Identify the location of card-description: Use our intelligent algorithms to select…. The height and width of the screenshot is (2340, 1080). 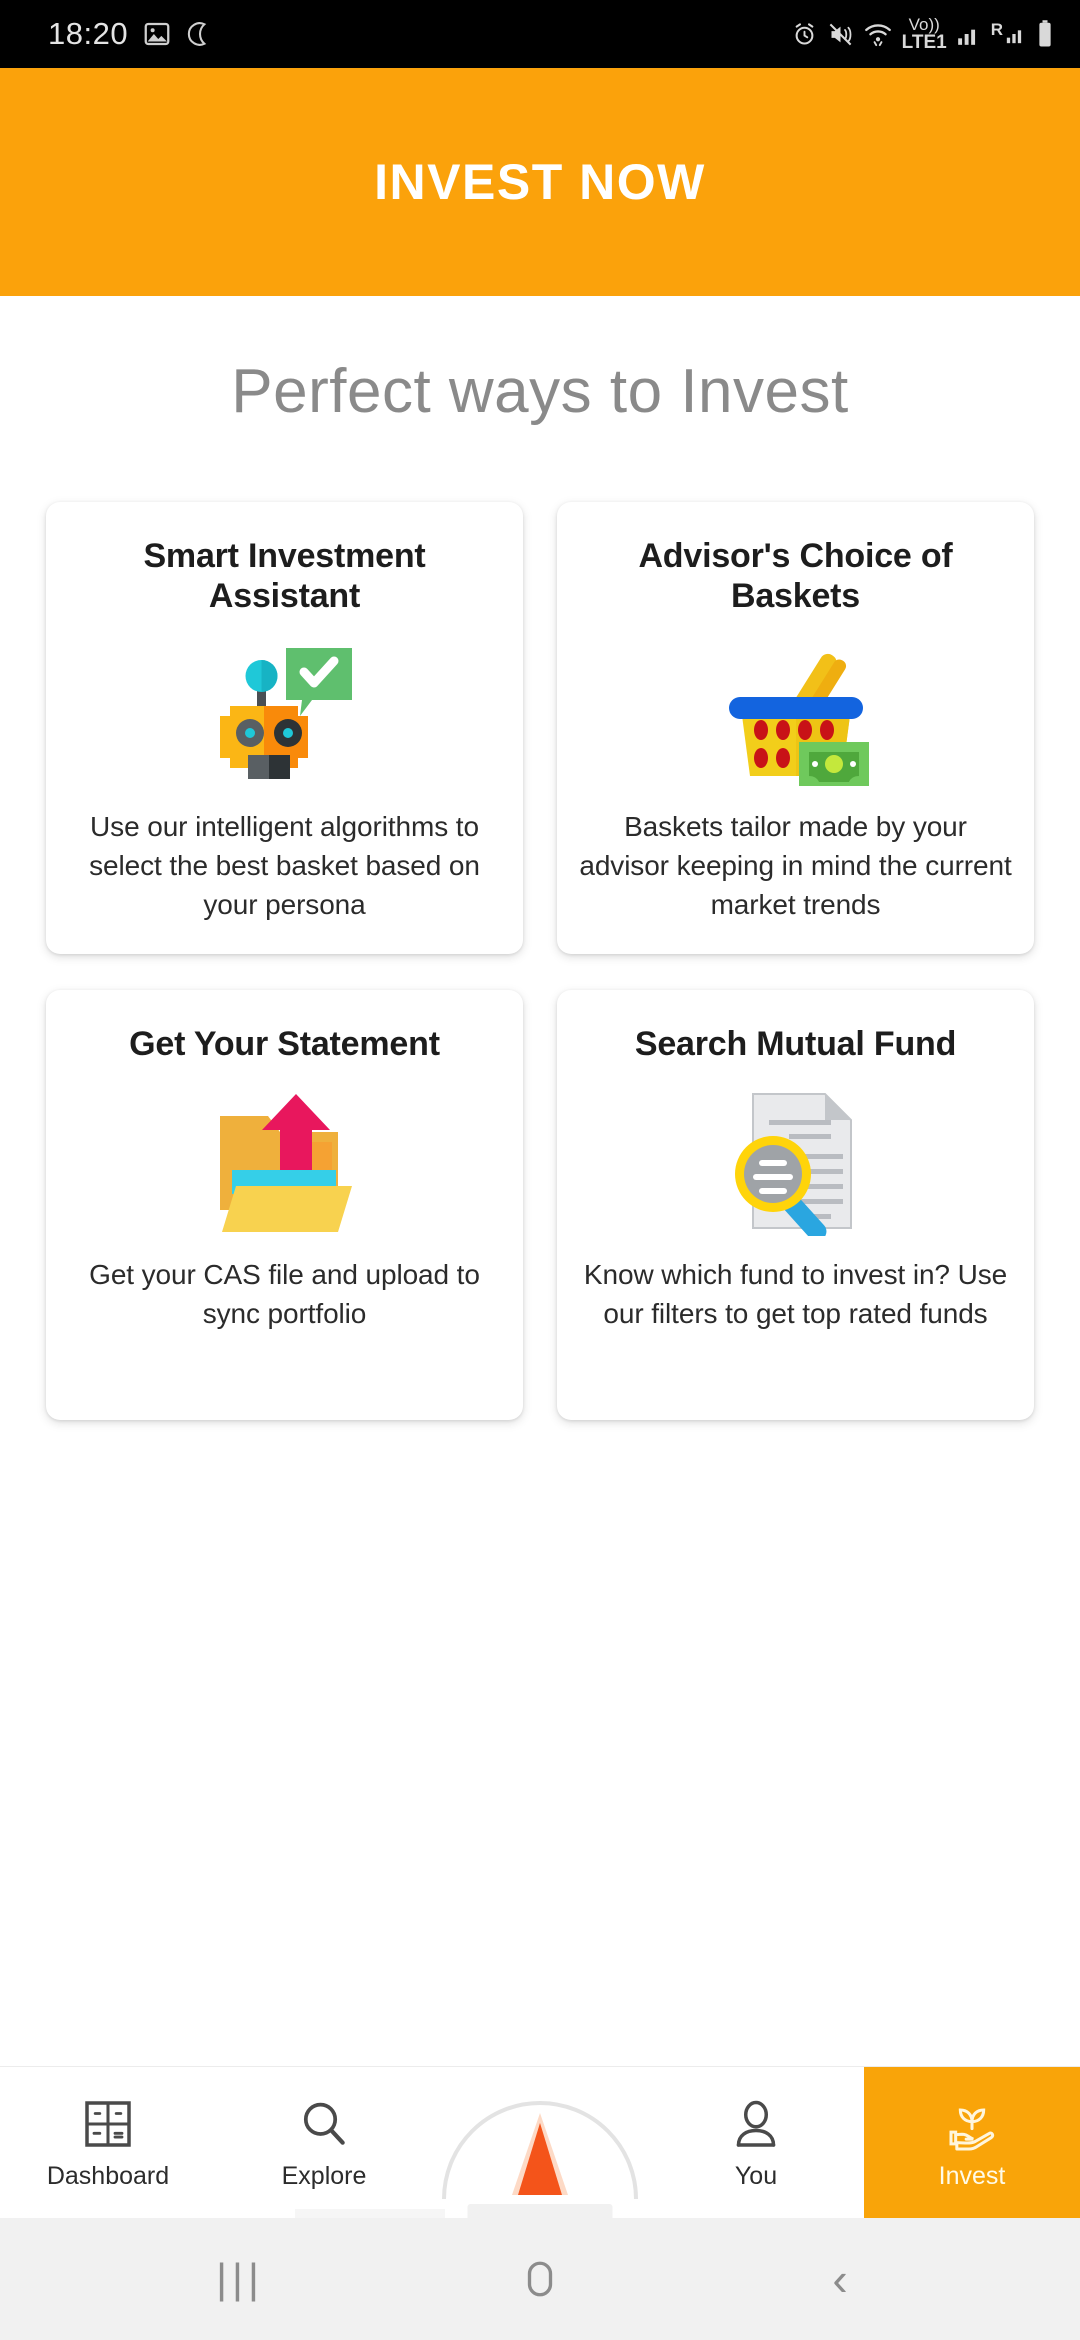
(284, 865).